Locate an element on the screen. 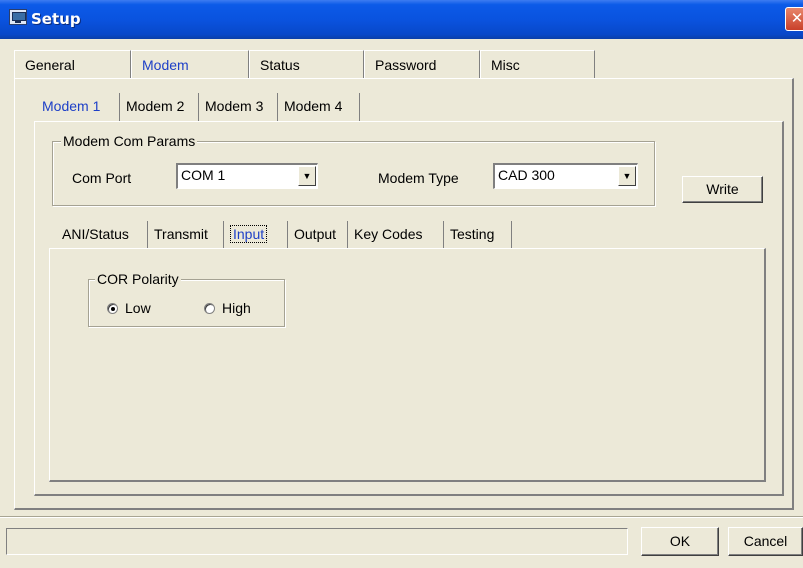  tab-general: General is located at coordinates (72, 64).